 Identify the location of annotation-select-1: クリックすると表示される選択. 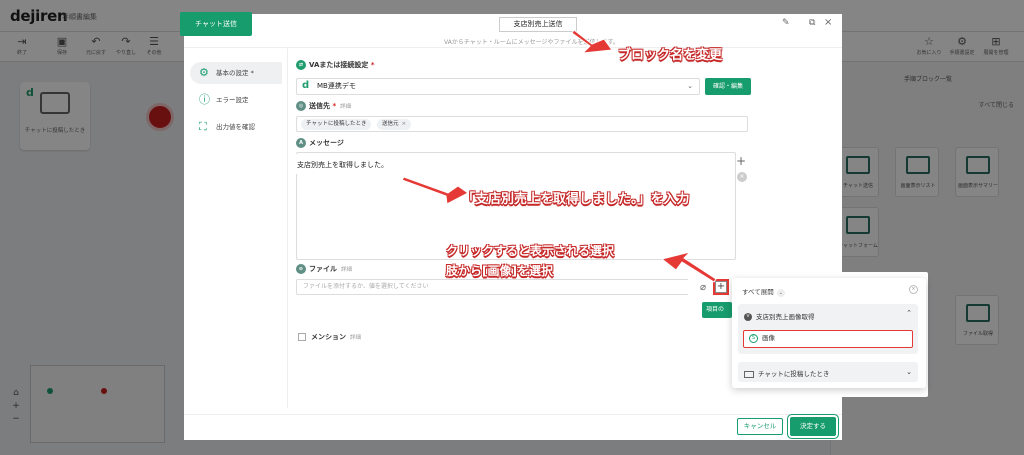
(530, 251).